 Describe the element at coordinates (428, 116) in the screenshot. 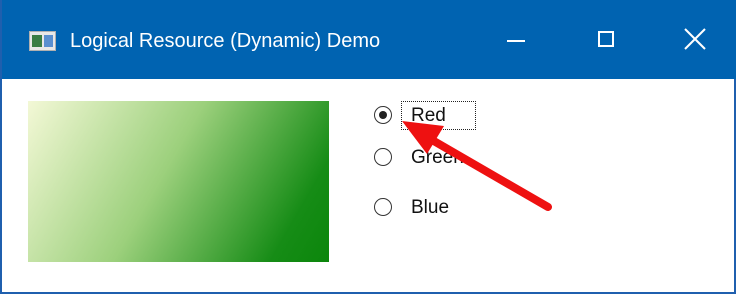

I see `radio-label-red: Red` at that location.